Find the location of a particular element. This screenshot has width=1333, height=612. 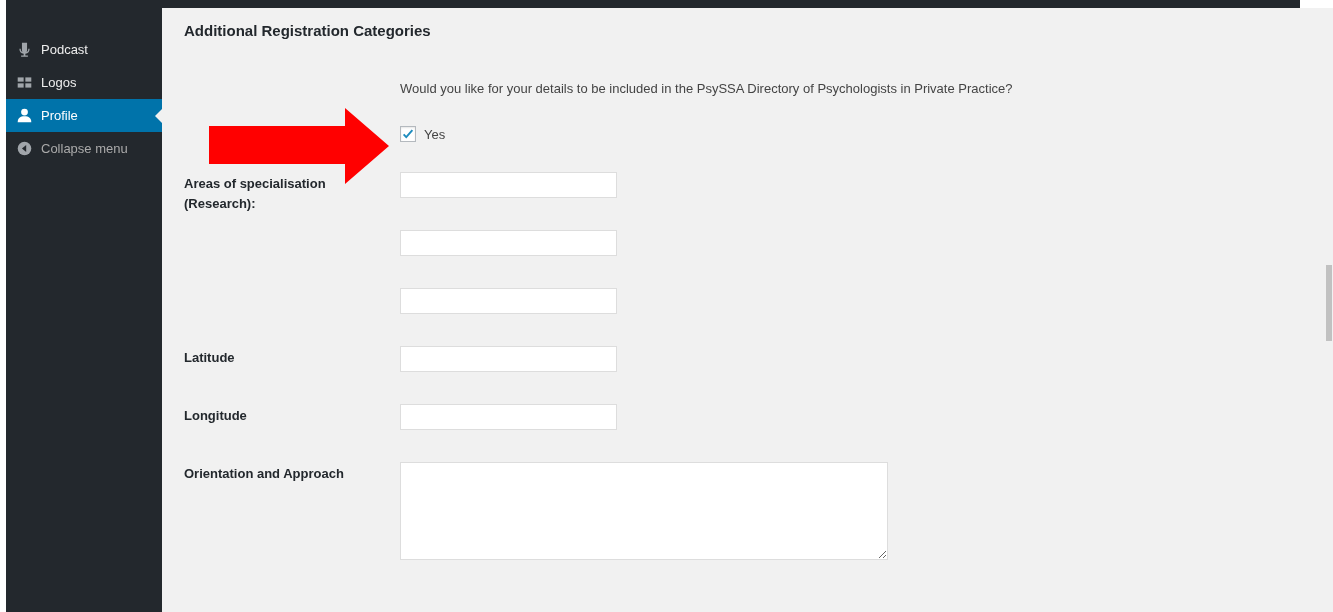

text-area is located at coordinates (644, 511).